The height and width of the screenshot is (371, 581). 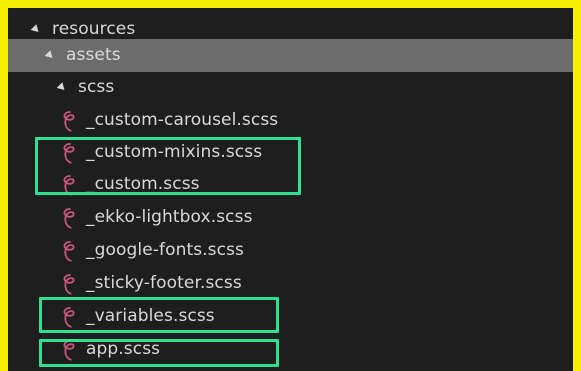 I want to click on folder-label: assets, so click(x=93, y=55).